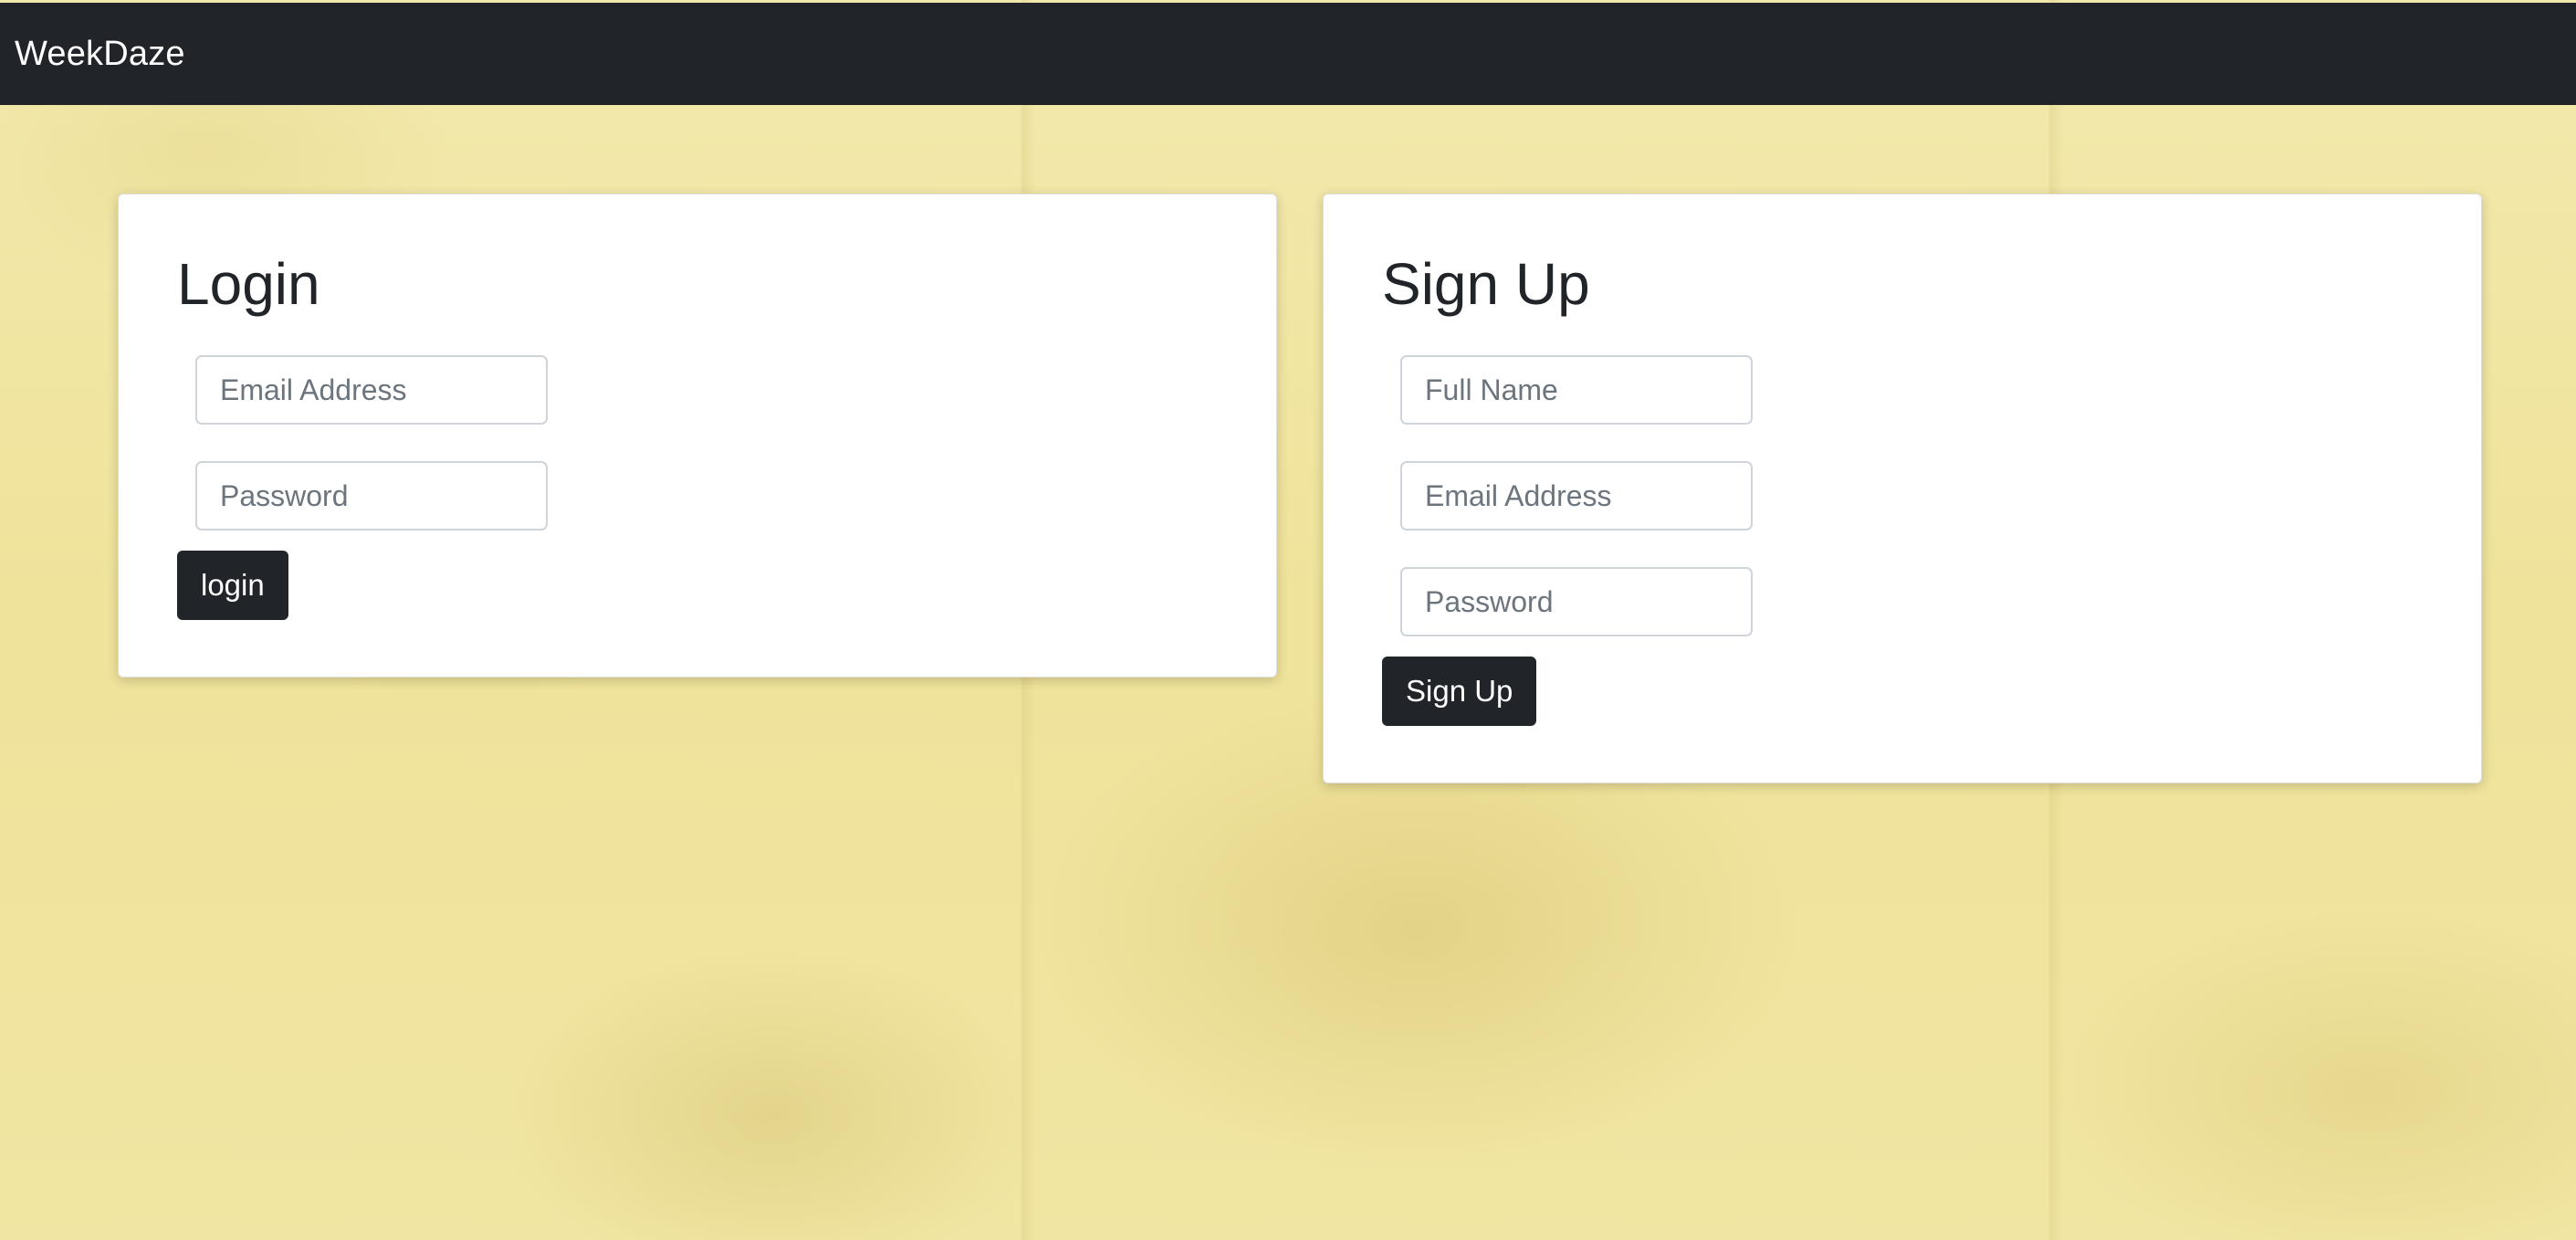 The image size is (2576, 1240). Describe the element at coordinates (100, 54) in the screenshot. I see `brand-logo: WeekDaze` at that location.